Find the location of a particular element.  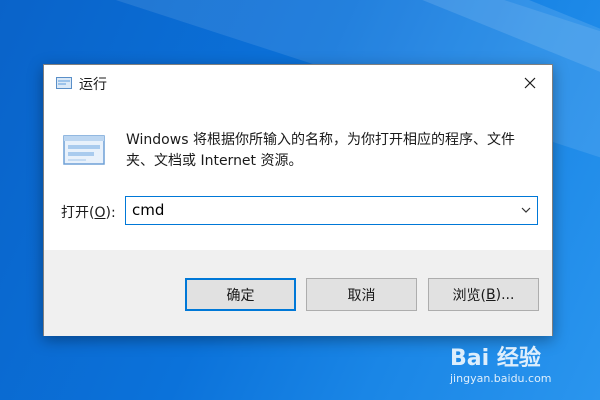

browse-label-mnemonic: B is located at coordinates (491, 294).